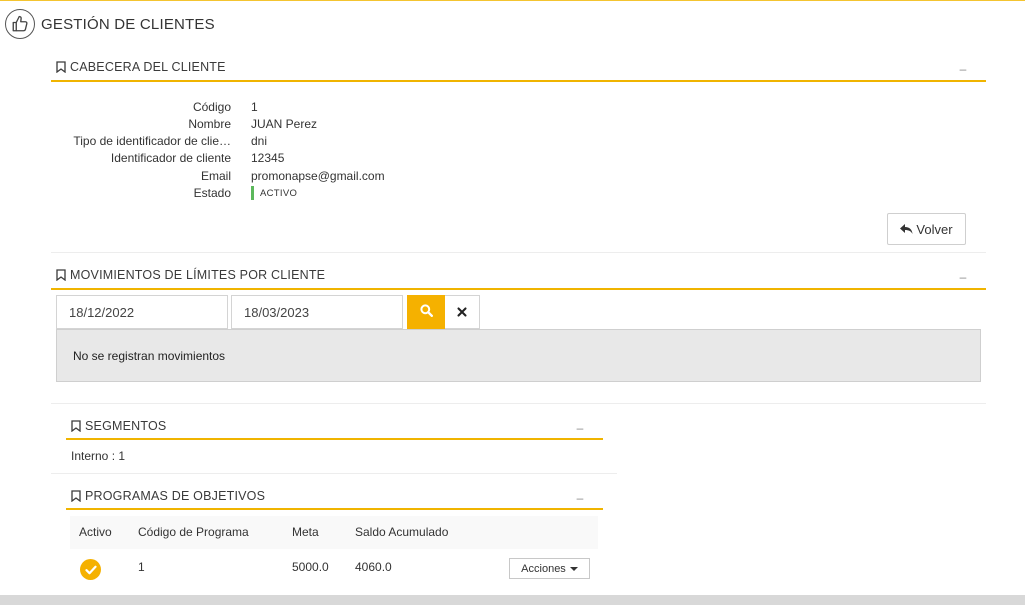 The height and width of the screenshot is (605, 1025). Describe the element at coordinates (518, 355) in the screenshot. I see `empty-movements-box: No se registran movimientos` at that location.